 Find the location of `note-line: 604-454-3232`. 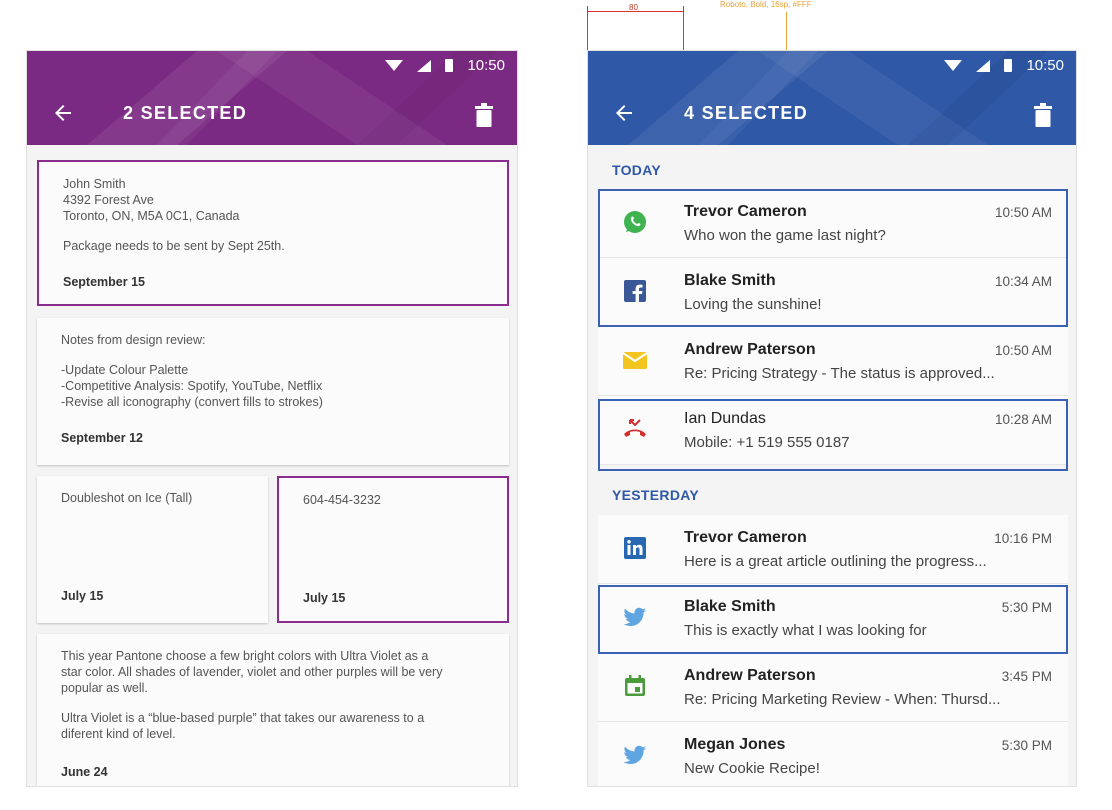

note-line: 604-454-3232 is located at coordinates (342, 500).